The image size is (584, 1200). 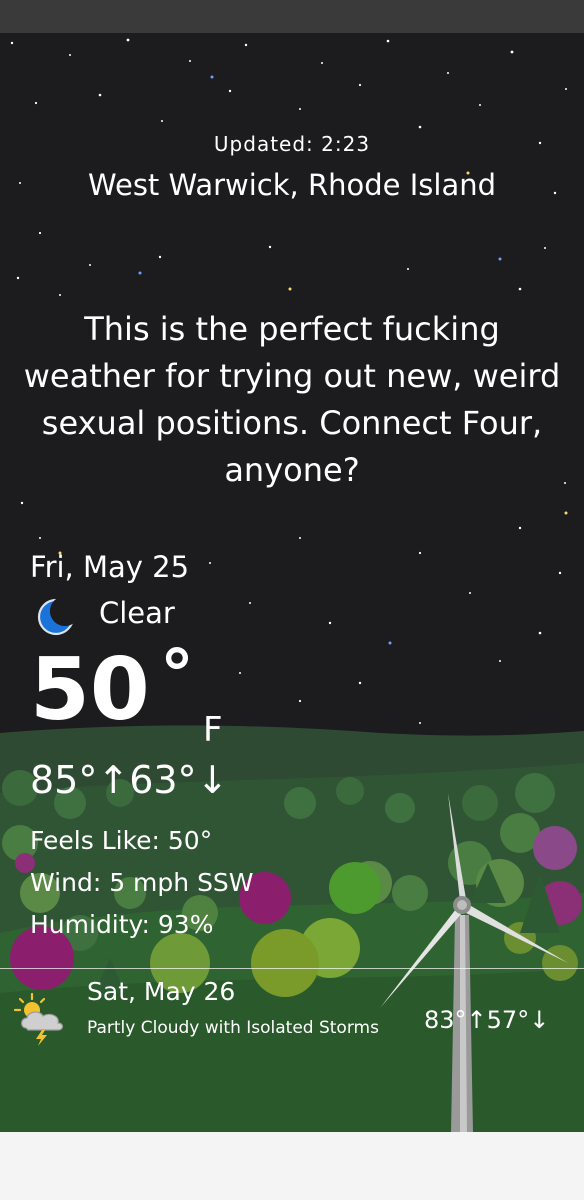 I want to click on wind-speed: Wind: 5 mph SSW, so click(x=142, y=882).